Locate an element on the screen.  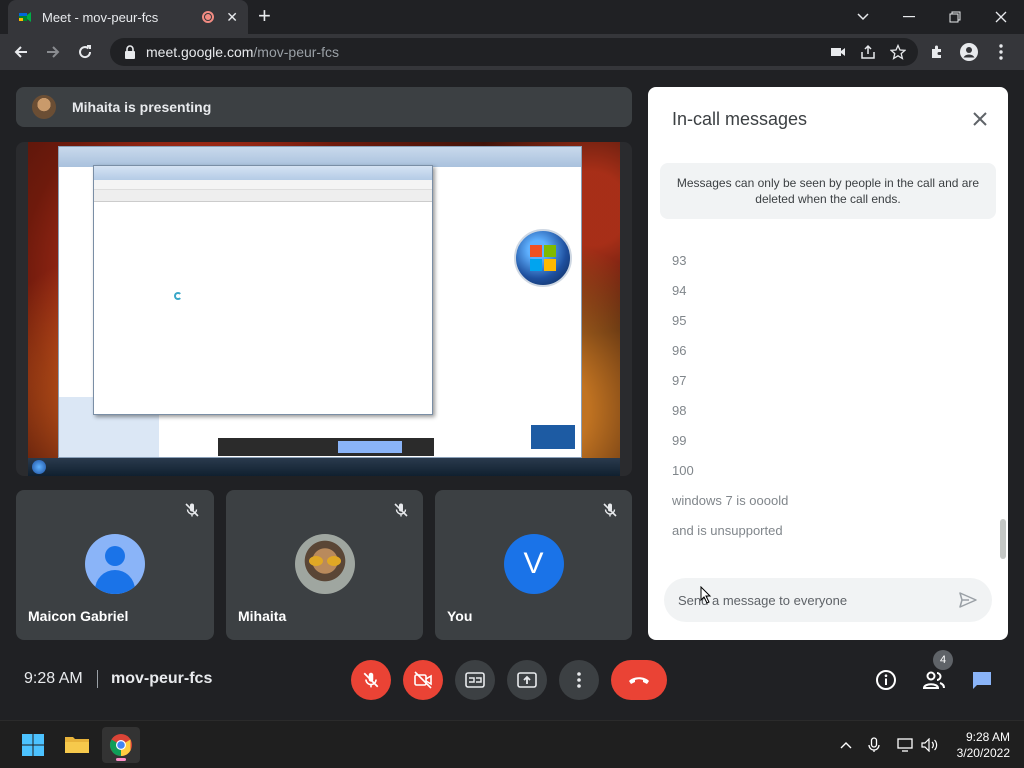
recording-indicator-icon is located at coordinates (208, 17).